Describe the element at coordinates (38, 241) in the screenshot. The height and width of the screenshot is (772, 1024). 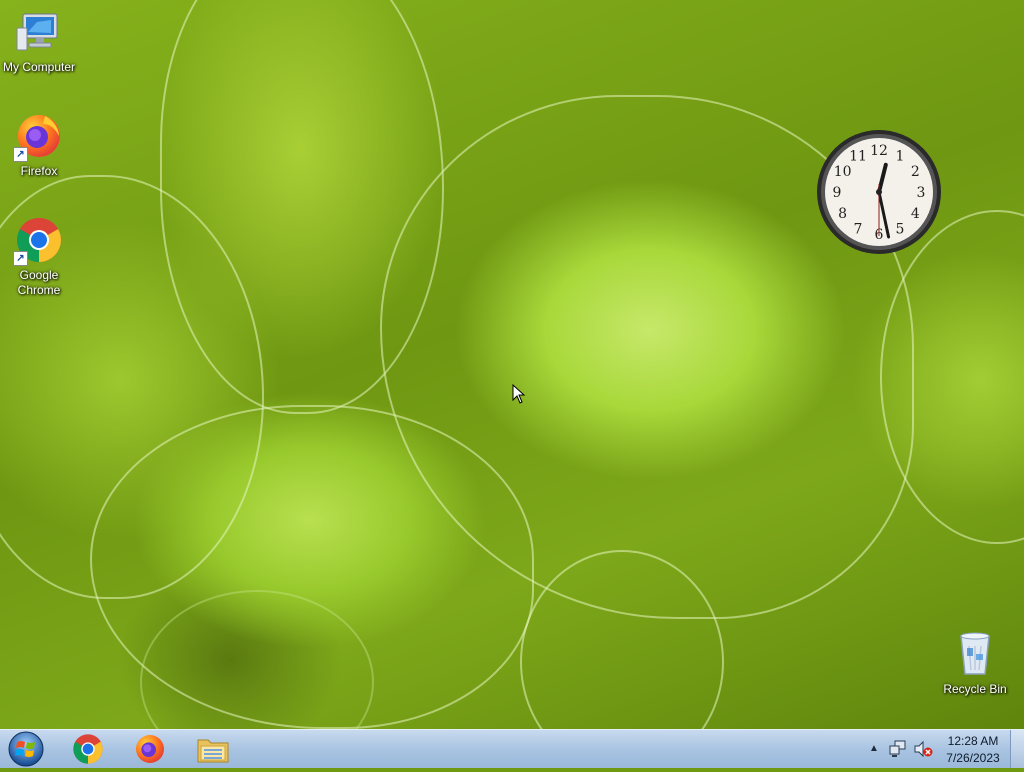
I see `chrome-icon: ↗` at that location.